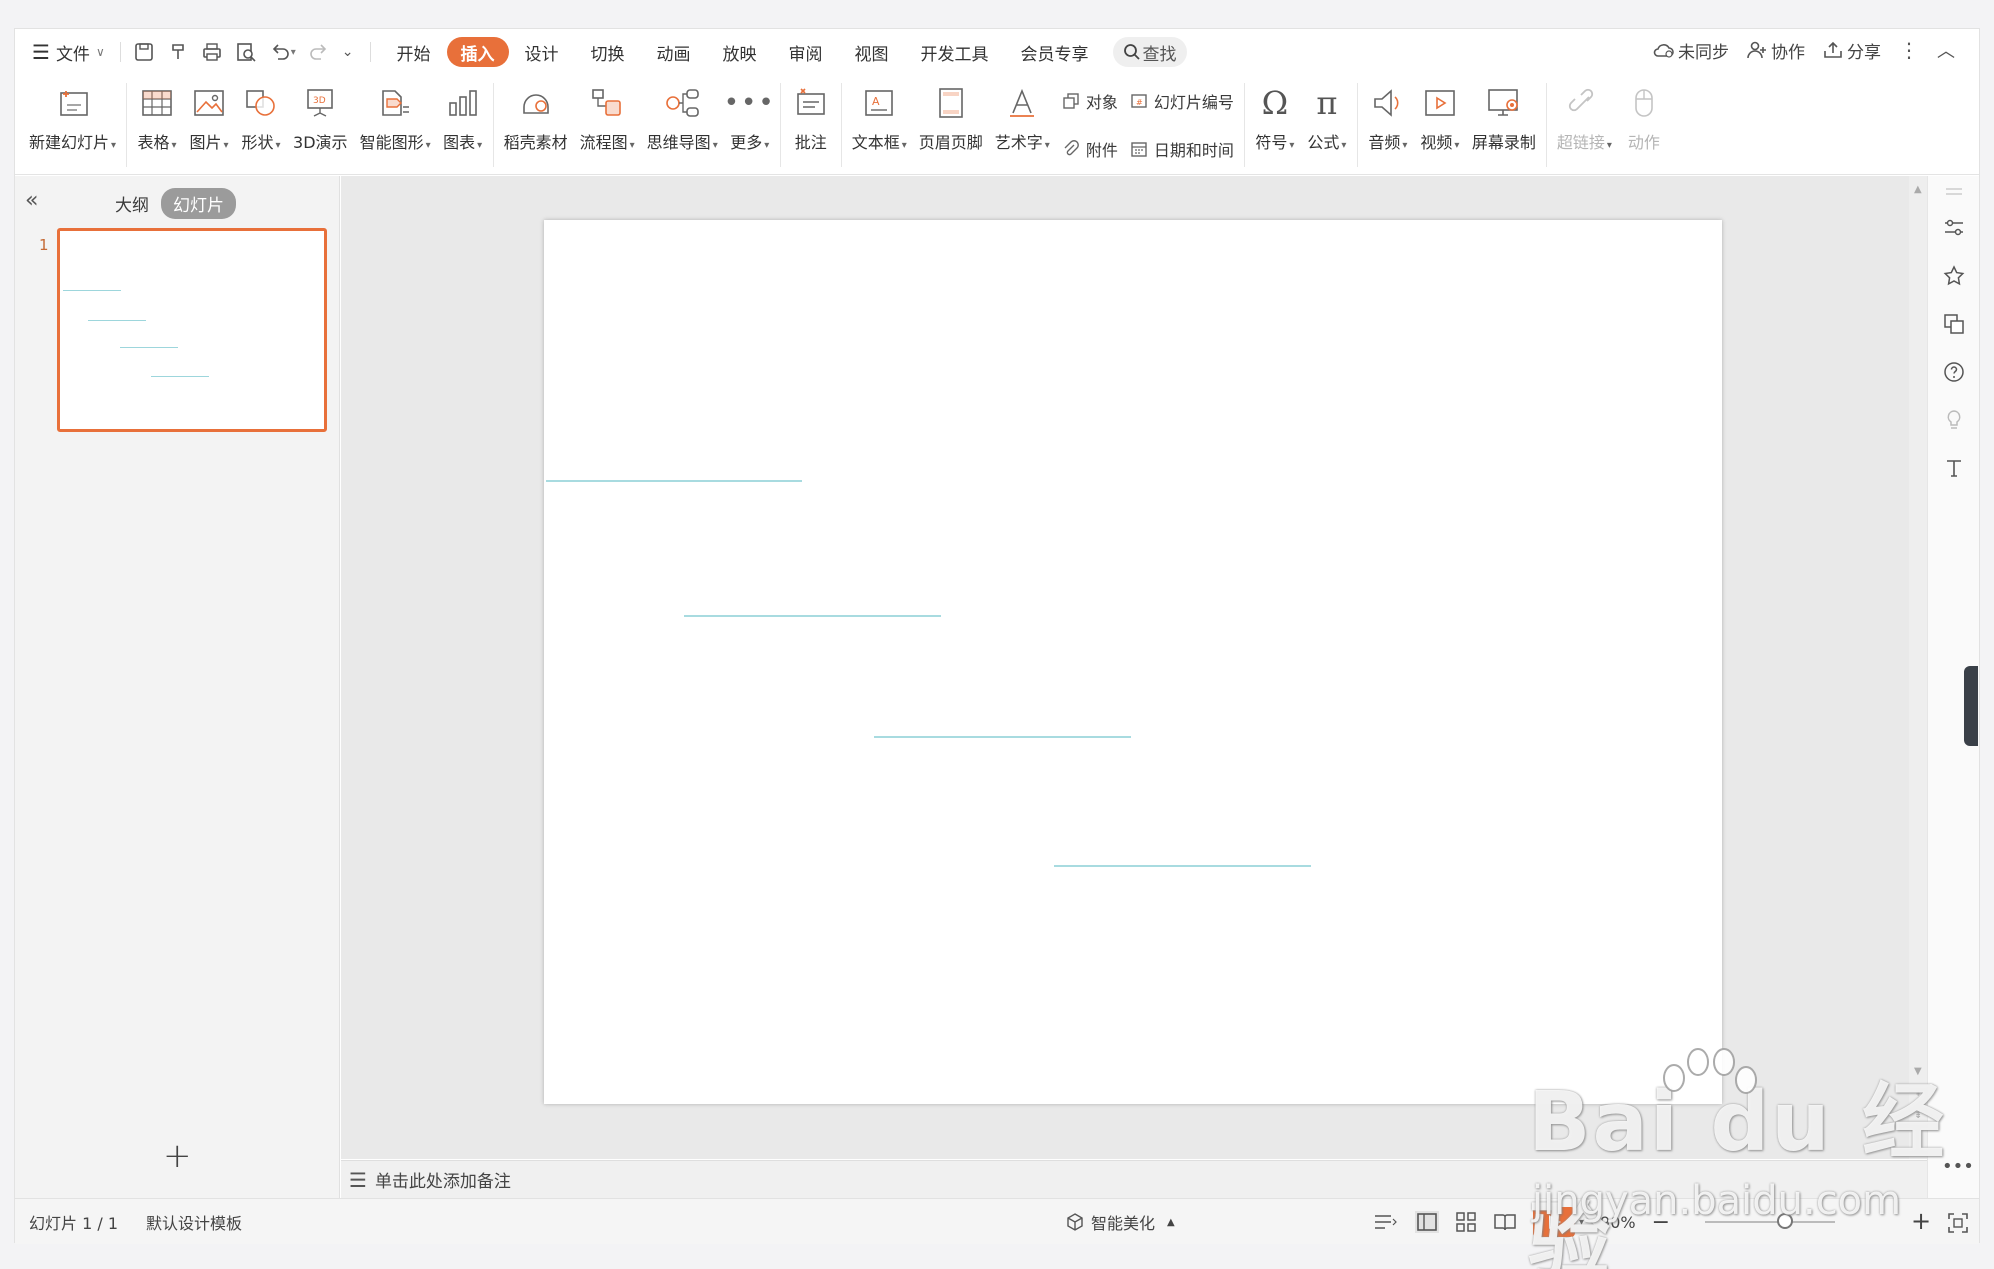 The width and height of the screenshot is (1994, 1269). I want to click on equation-button: π 公式, so click(1327, 114).